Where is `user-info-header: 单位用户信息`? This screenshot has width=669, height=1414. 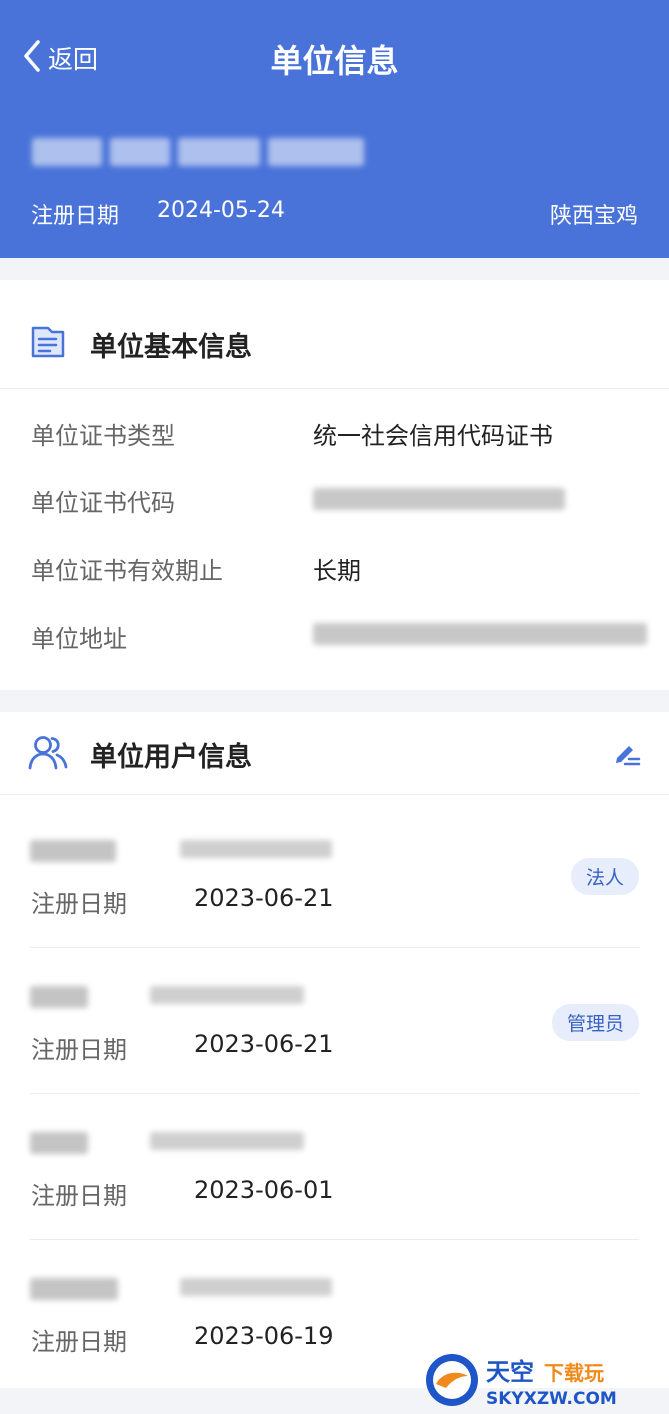
user-info-header: 单位用户信息 is located at coordinates (334, 753).